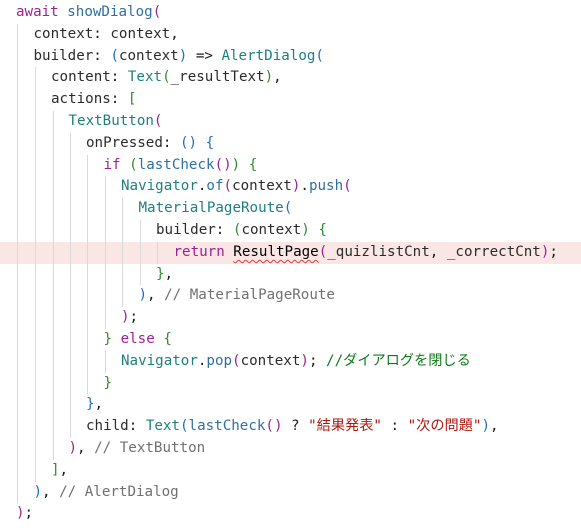  What do you see at coordinates (290, 13) in the screenshot?
I see `code-line: await showDialog(` at bounding box center [290, 13].